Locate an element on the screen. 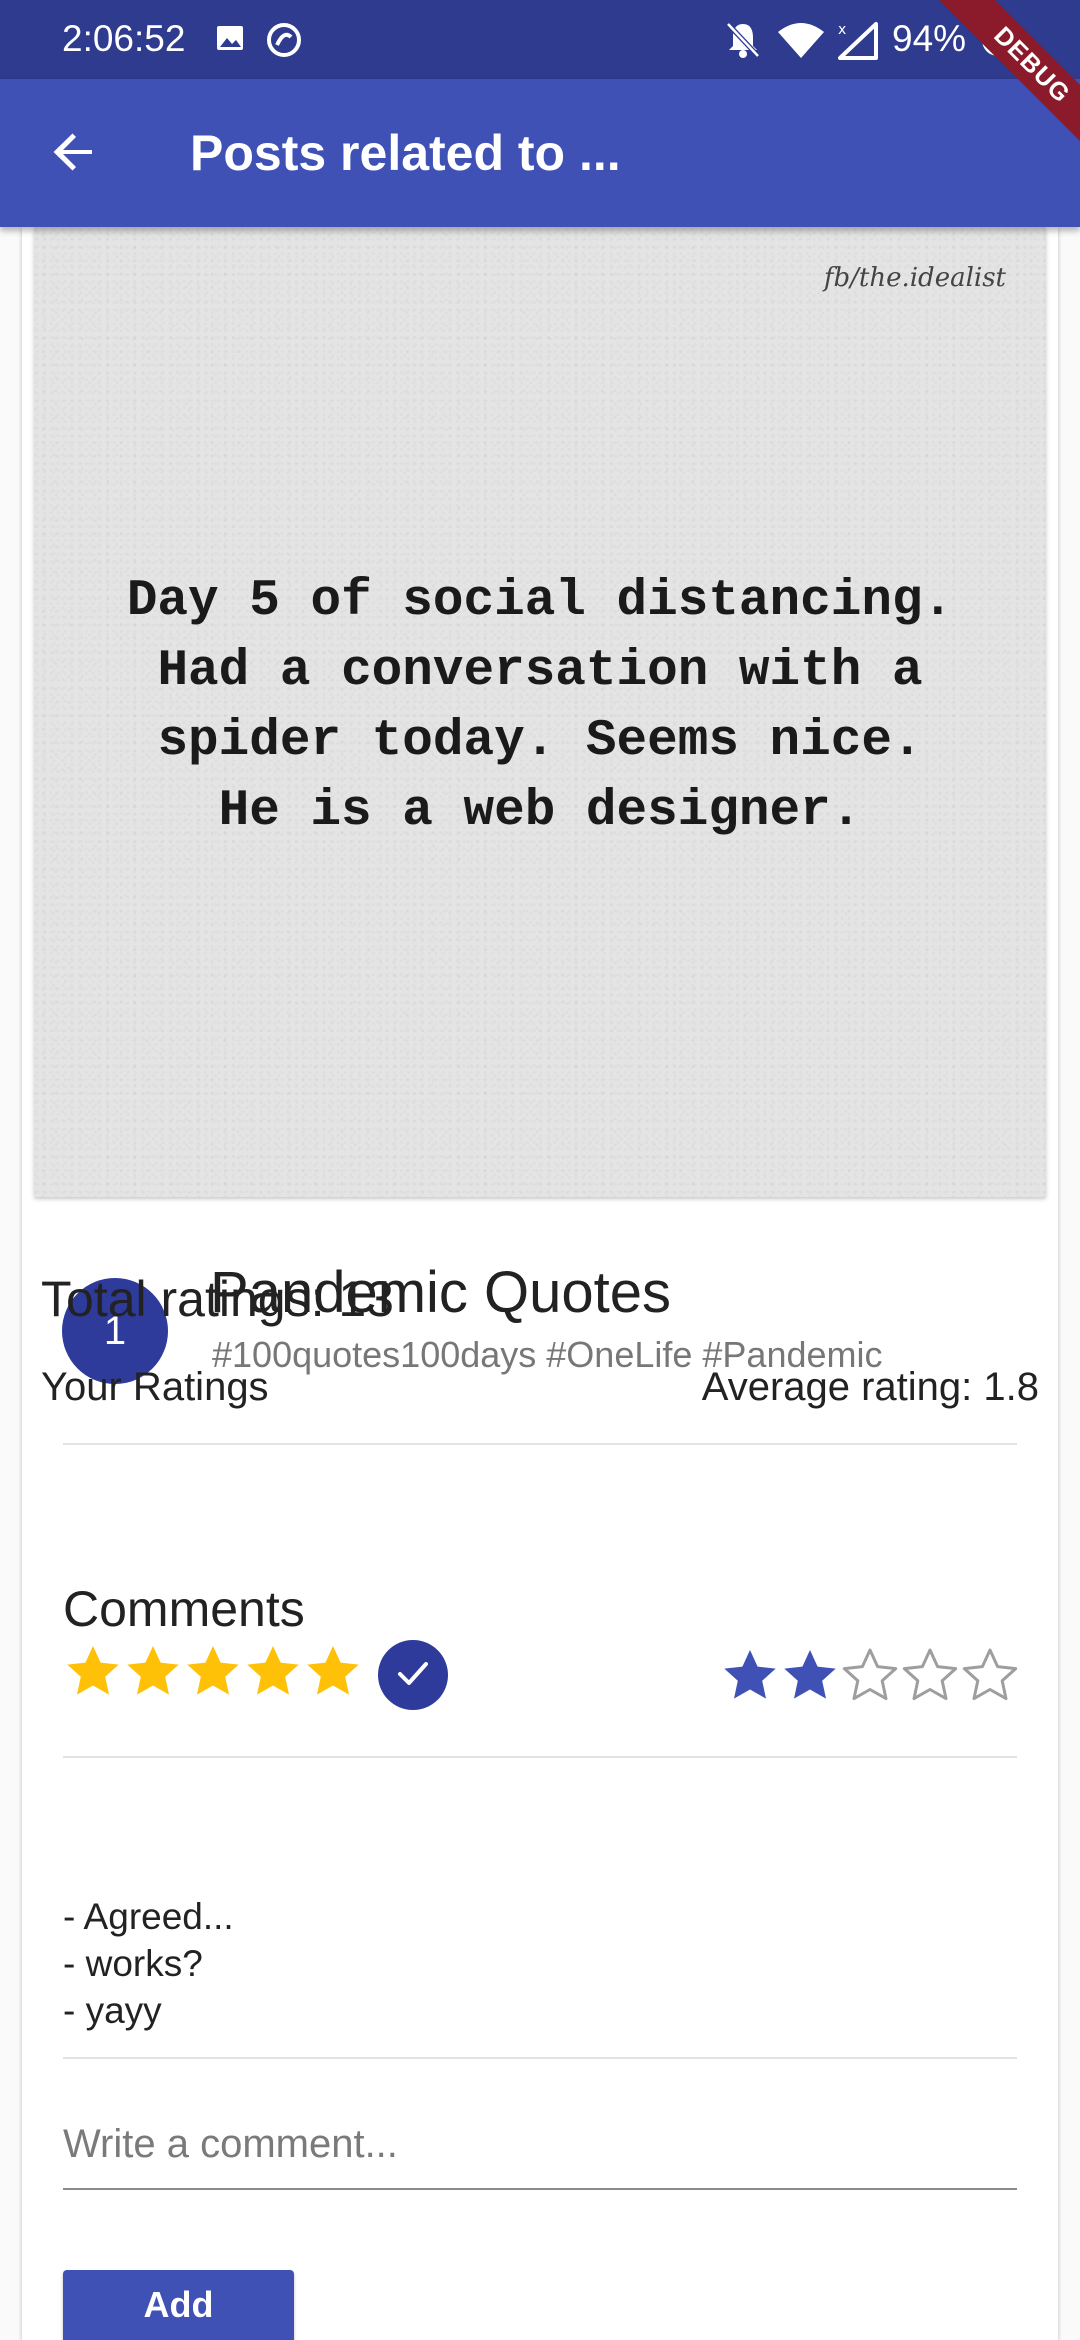 This screenshot has height=2340, width=1080. status-time: 2:06:52 is located at coordinates (124, 38).